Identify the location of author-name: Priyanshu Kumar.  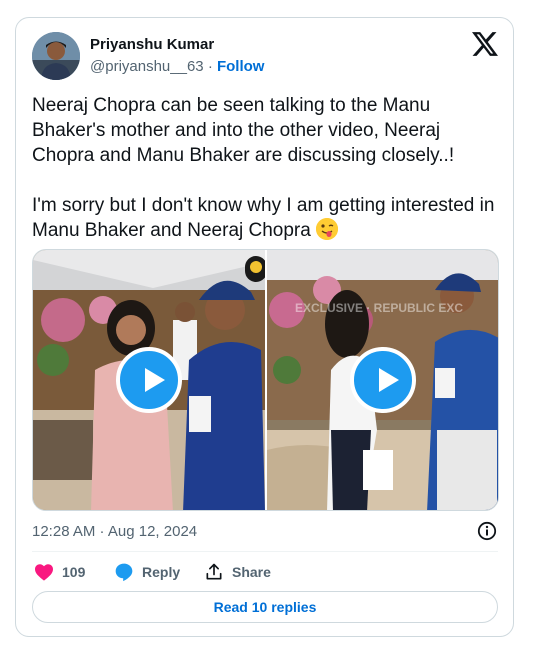
(152, 44).